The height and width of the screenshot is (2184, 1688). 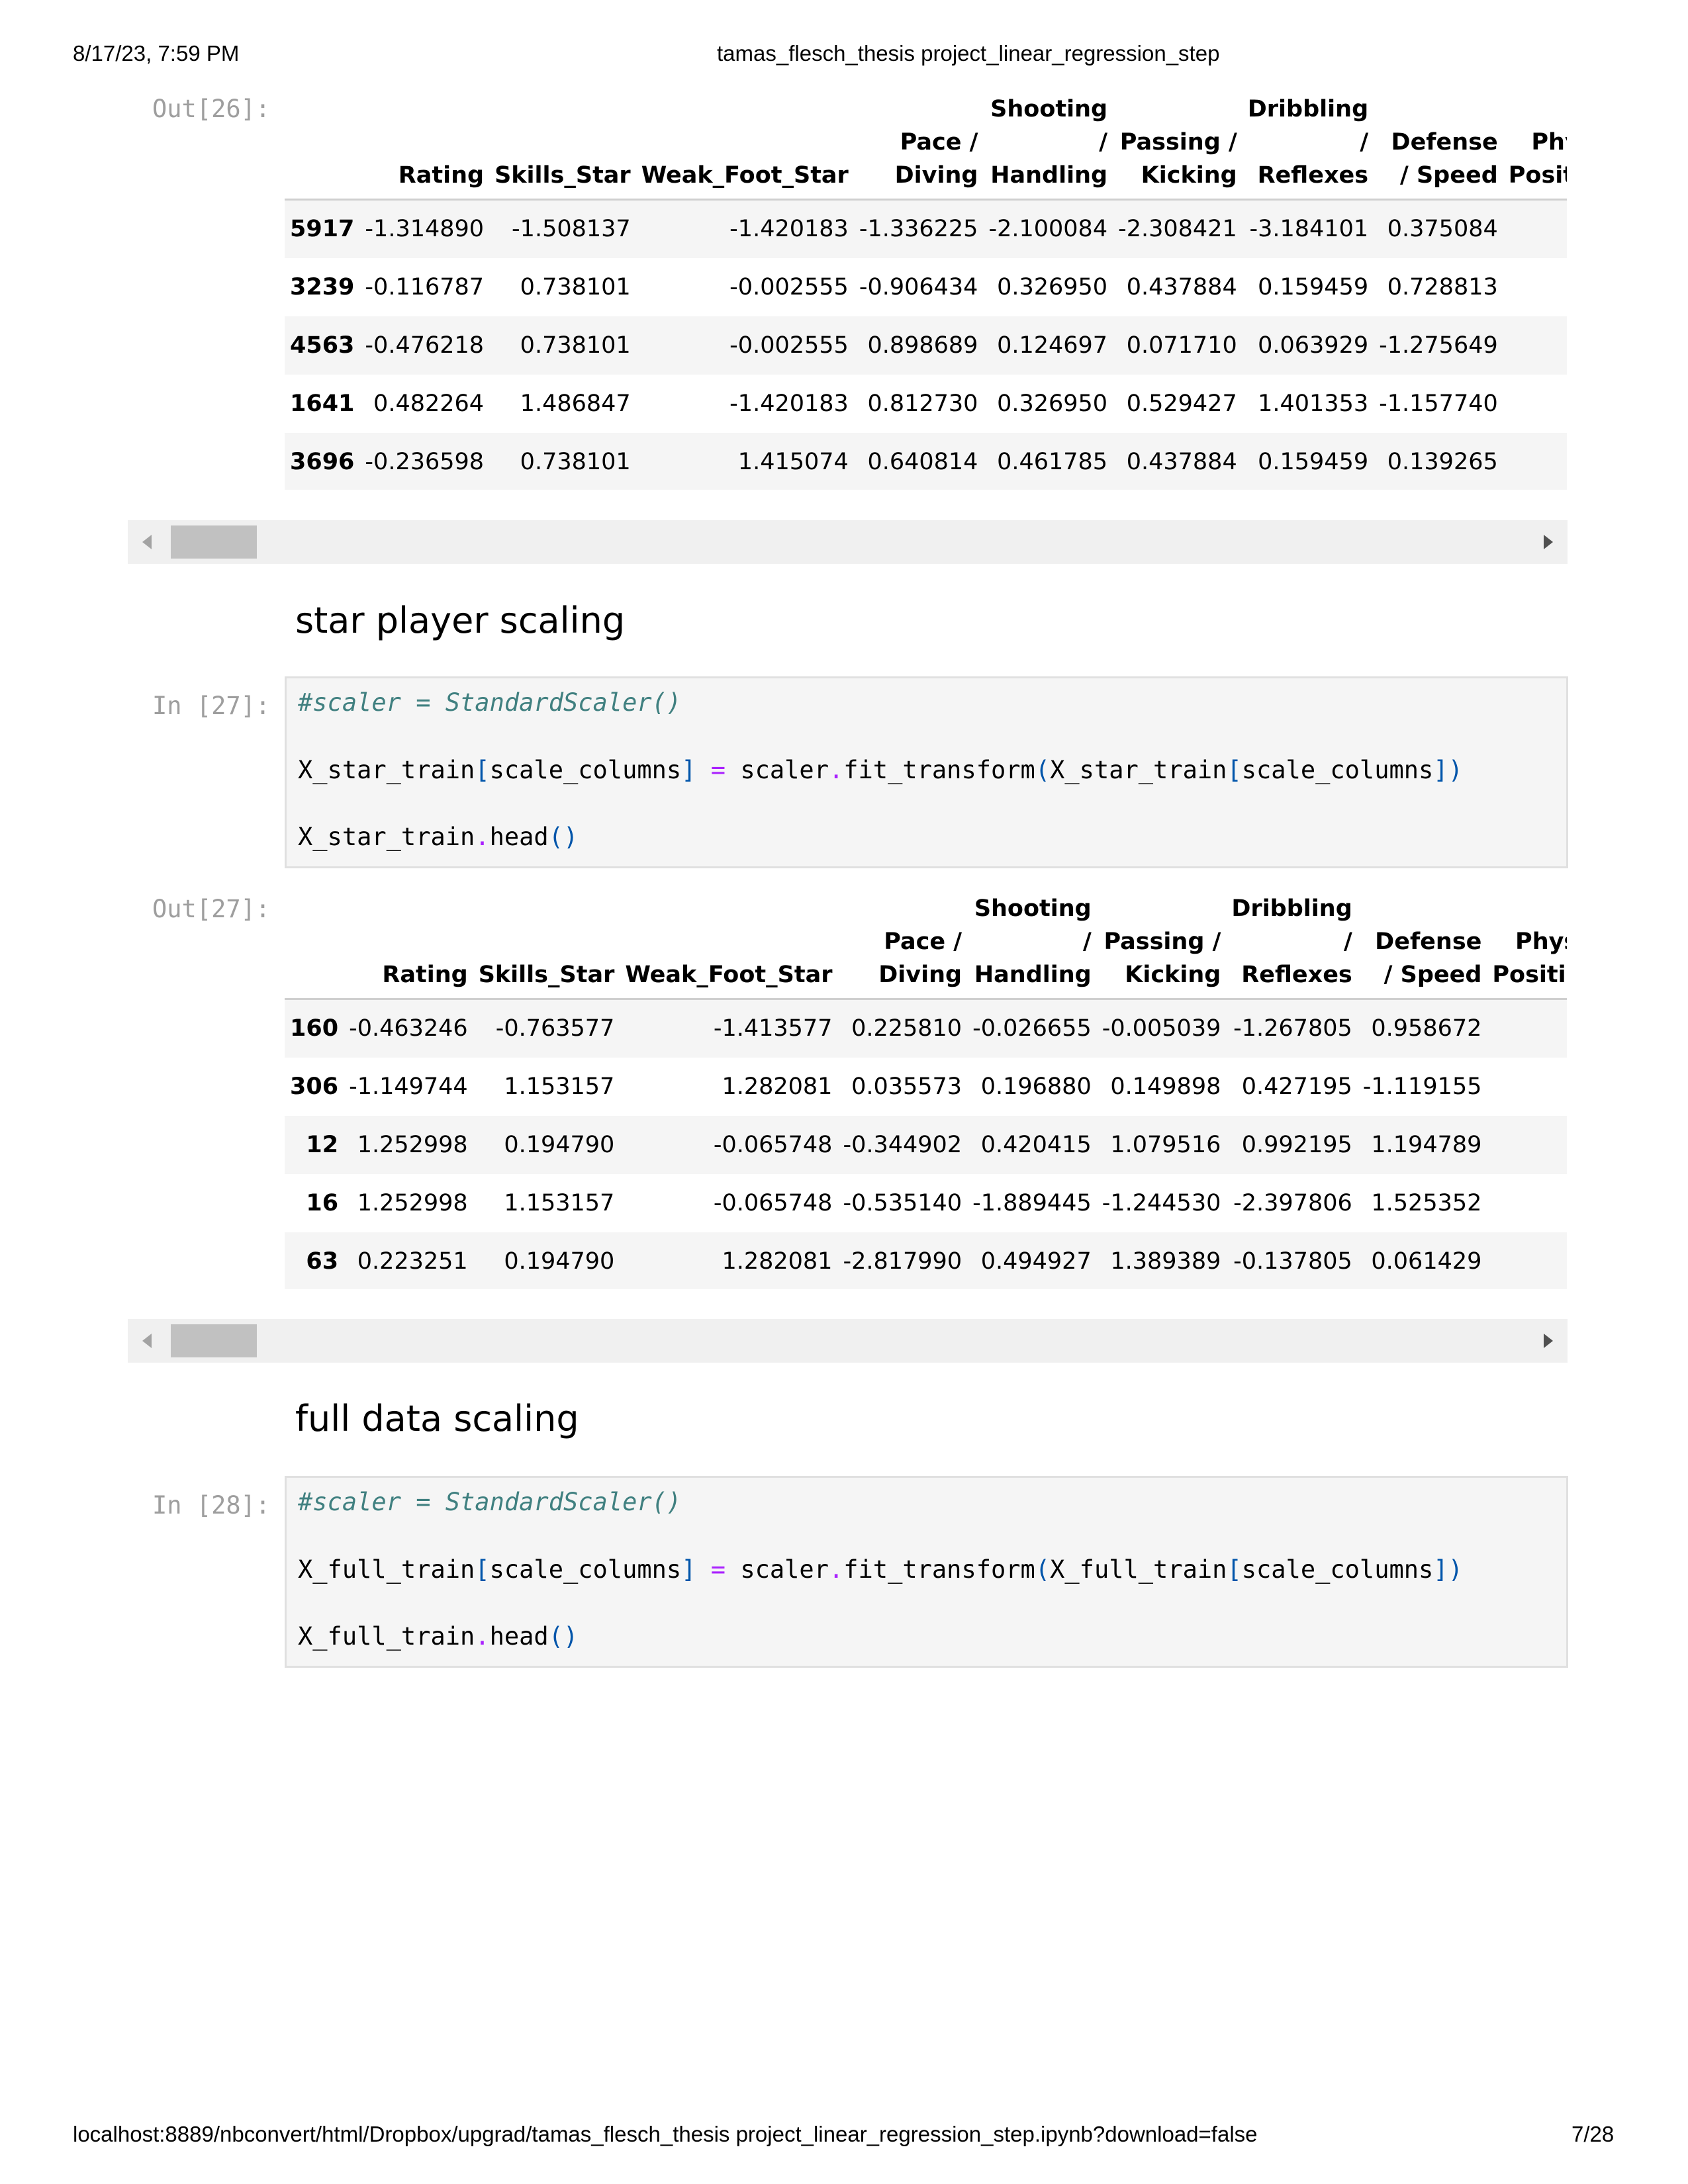 I want to click on table-cell: -2.817990, so click(x=902, y=1261).